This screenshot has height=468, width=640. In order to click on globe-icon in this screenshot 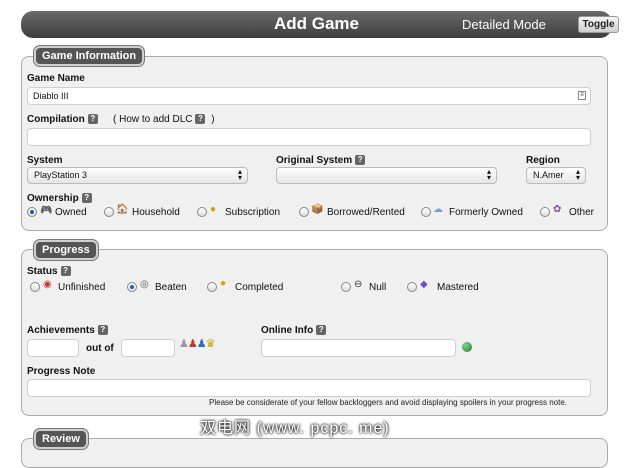, I will do `click(467, 347)`.